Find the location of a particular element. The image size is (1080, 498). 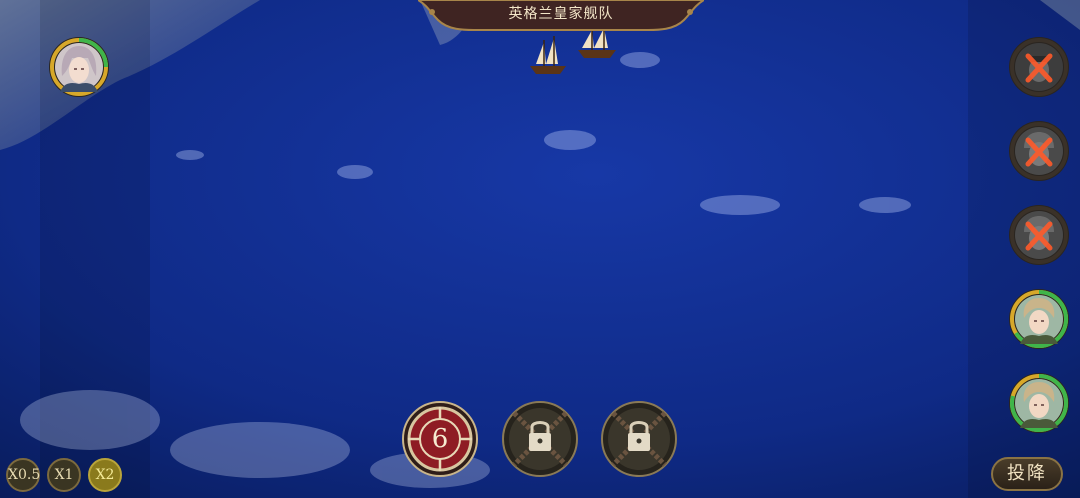

fleet-title: 英格兰皇家舰队 is located at coordinates (561, 14).